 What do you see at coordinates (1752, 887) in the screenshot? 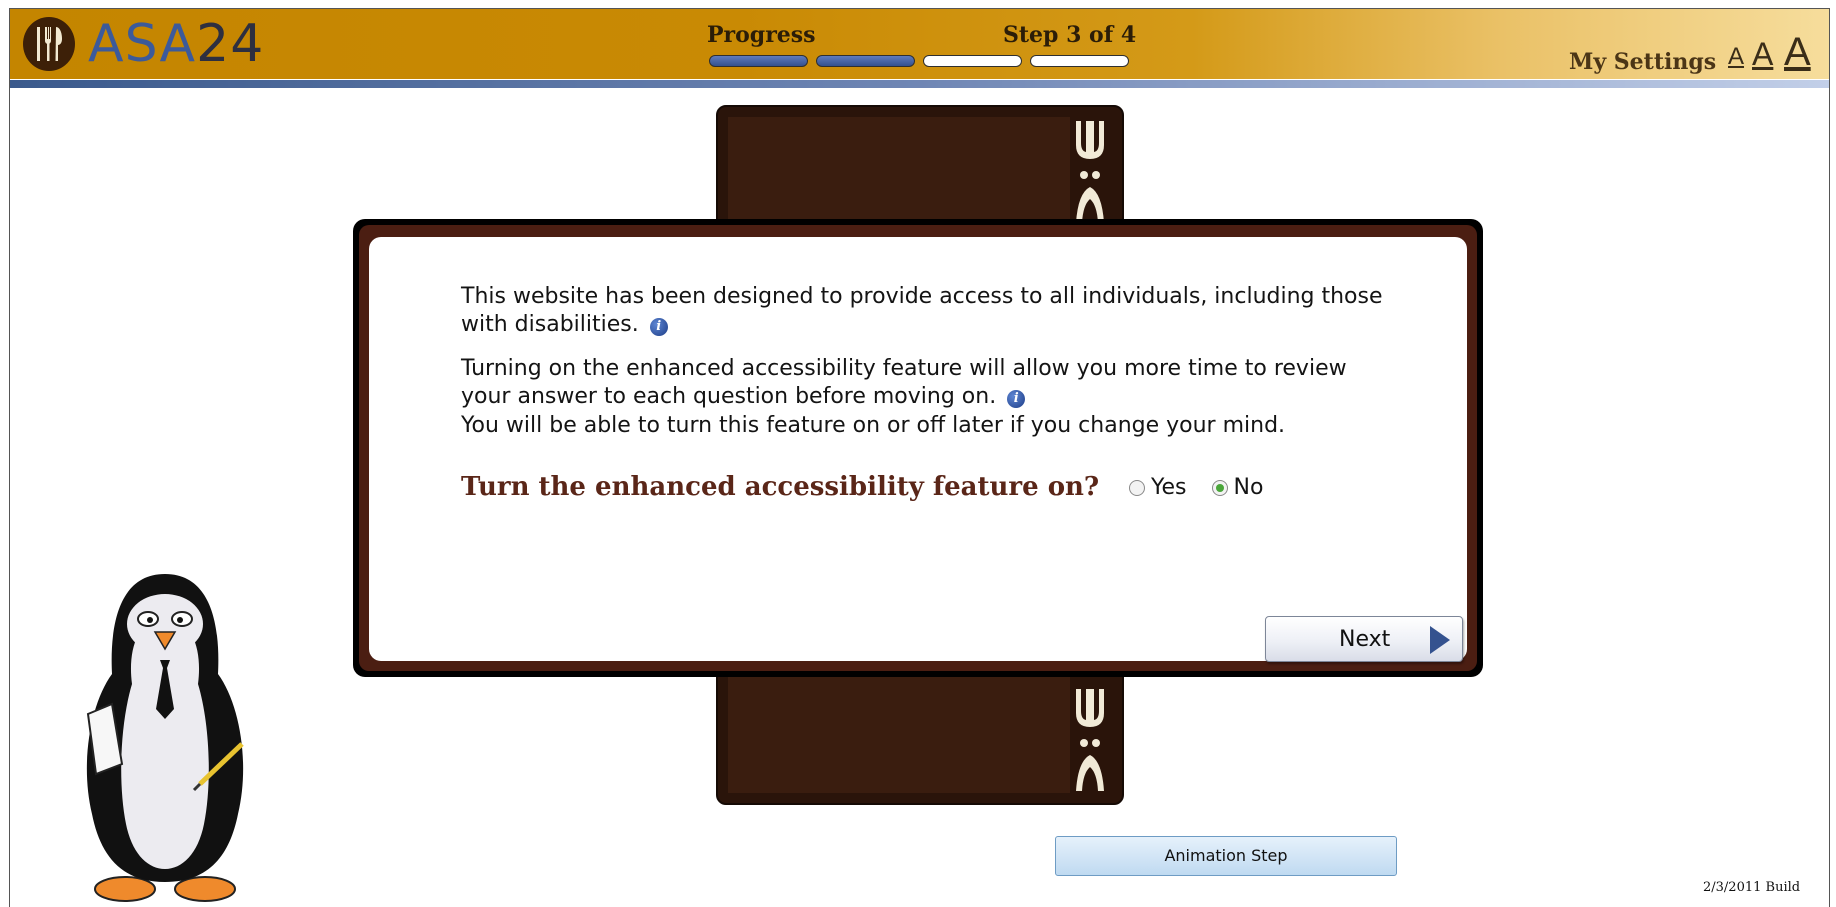
I see `build-label: 2/3/2011 Build` at bounding box center [1752, 887].